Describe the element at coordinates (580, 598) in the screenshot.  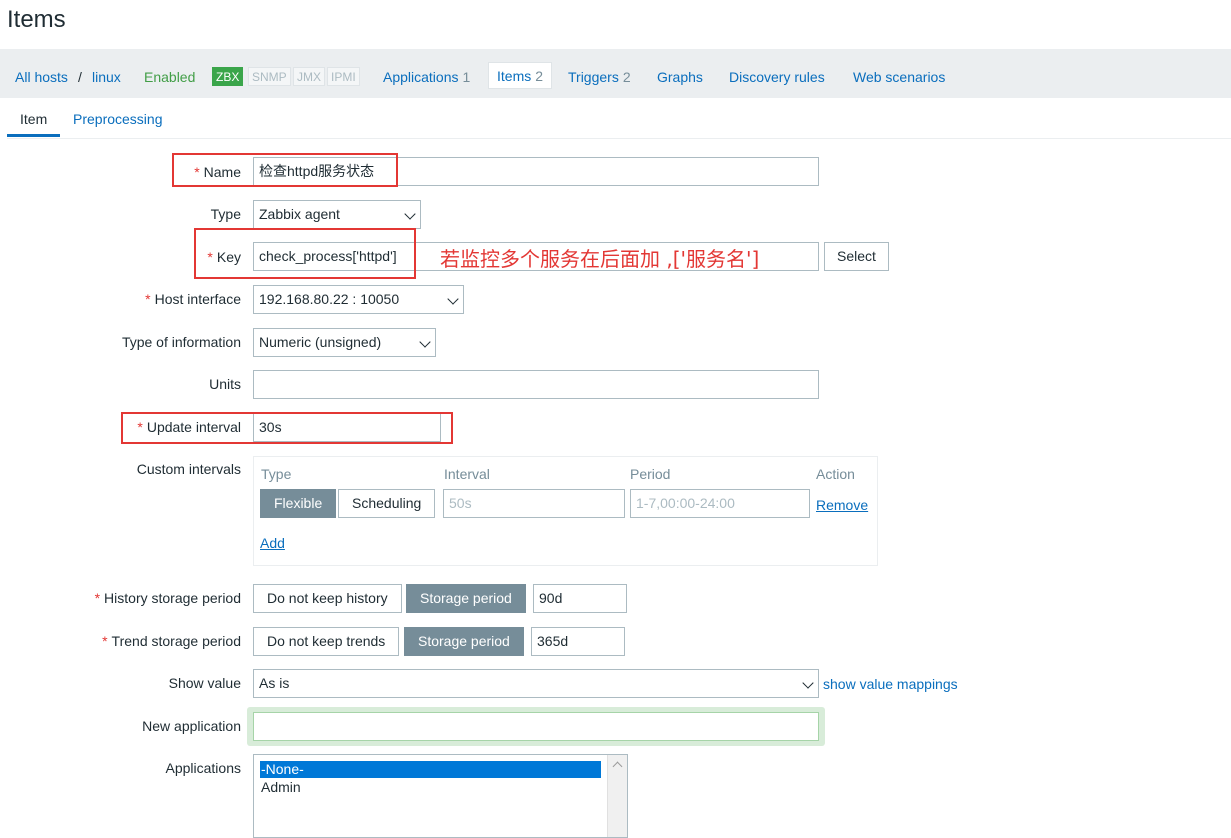
I see `history-storage-input: 90d` at that location.